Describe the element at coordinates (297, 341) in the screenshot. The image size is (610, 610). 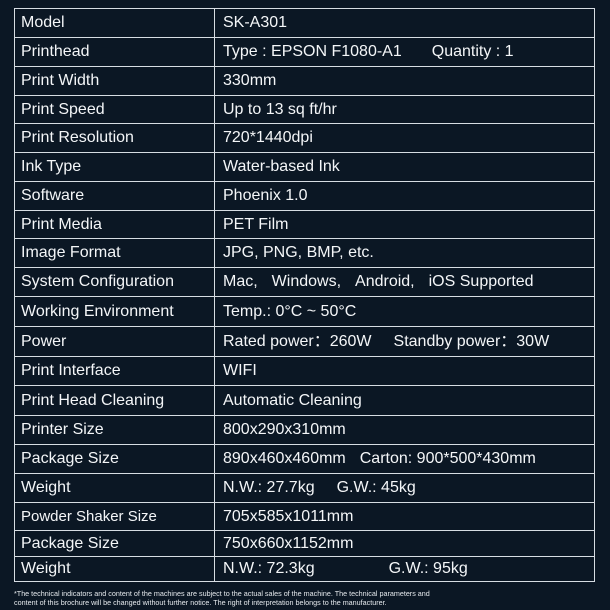
I see `spec-value-part: Rated power：260W` at that location.